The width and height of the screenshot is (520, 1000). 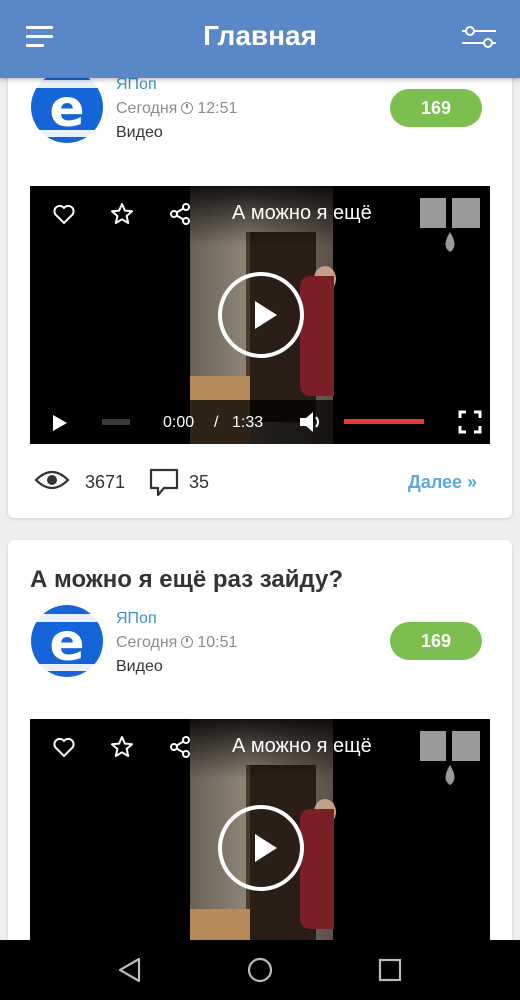 What do you see at coordinates (164, 482) in the screenshot?
I see `comments-icon` at bounding box center [164, 482].